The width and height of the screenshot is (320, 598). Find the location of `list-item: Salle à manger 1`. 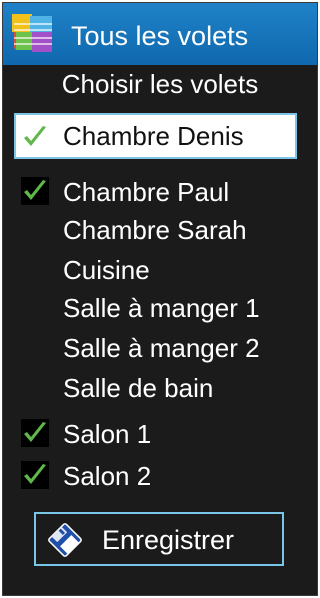

list-item: Salle à manger 1 is located at coordinates (160, 307).